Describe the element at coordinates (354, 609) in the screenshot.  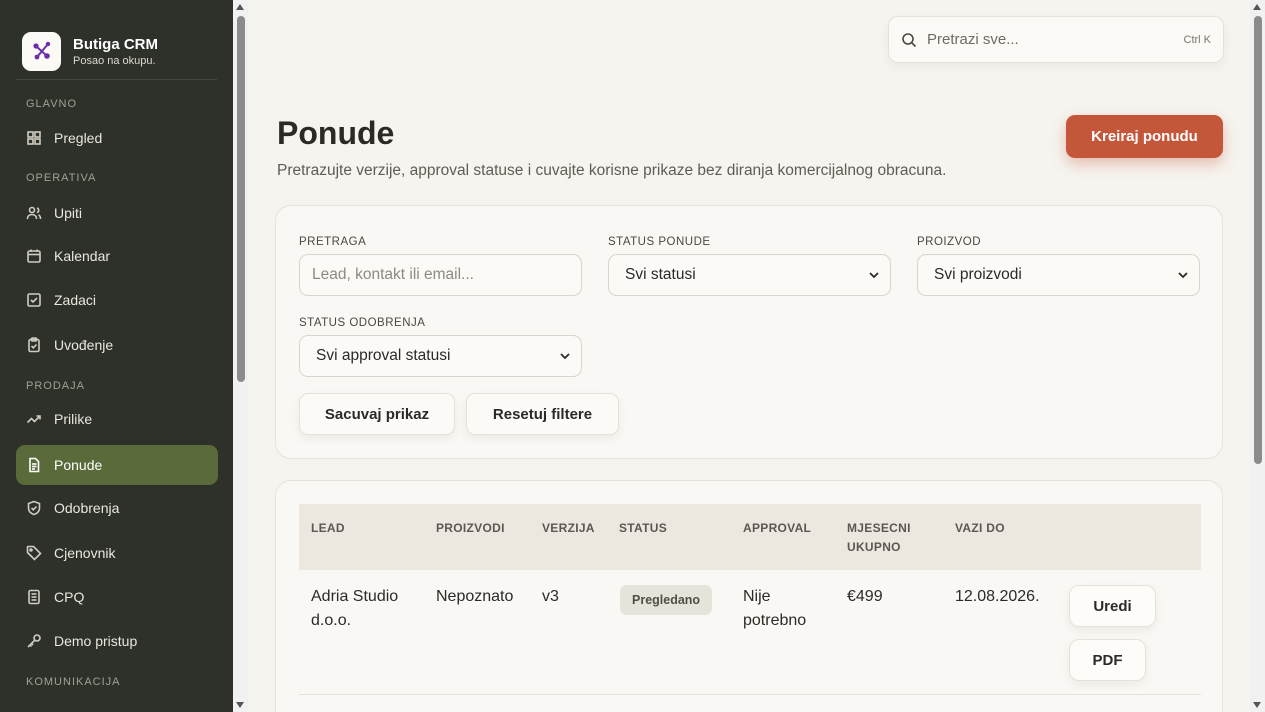
I see `row-lead: Adria Studio d.o.o.` at that location.